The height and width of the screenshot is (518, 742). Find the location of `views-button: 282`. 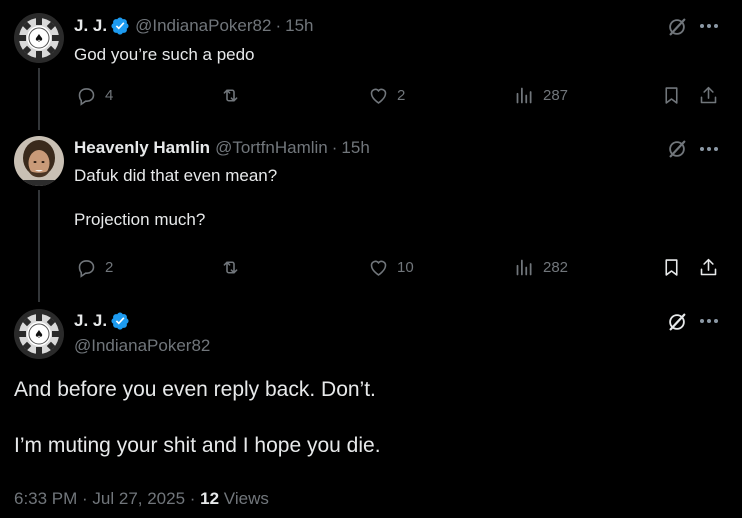

views-button: 282 is located at coordinates (541, 267).